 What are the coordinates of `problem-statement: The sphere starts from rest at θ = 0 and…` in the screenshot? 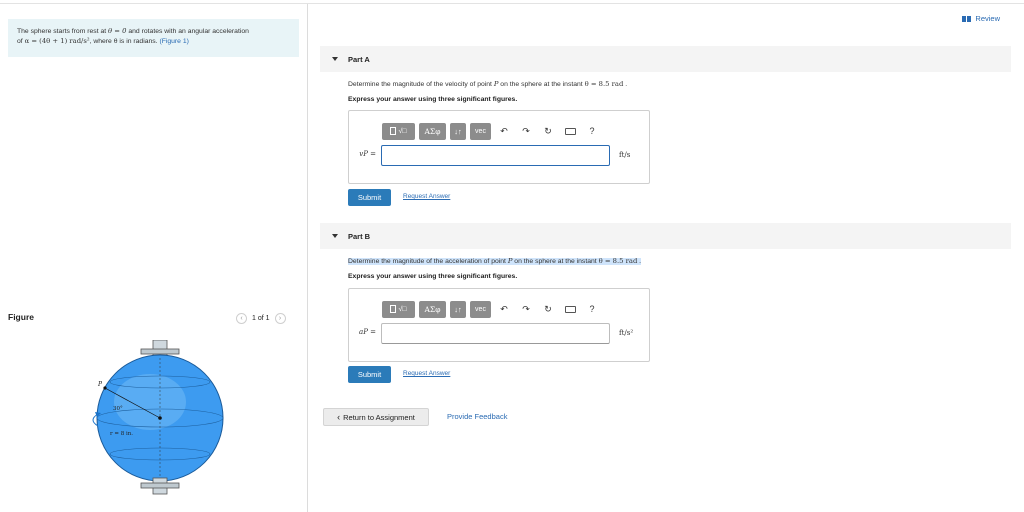 It's located at (153, 38).